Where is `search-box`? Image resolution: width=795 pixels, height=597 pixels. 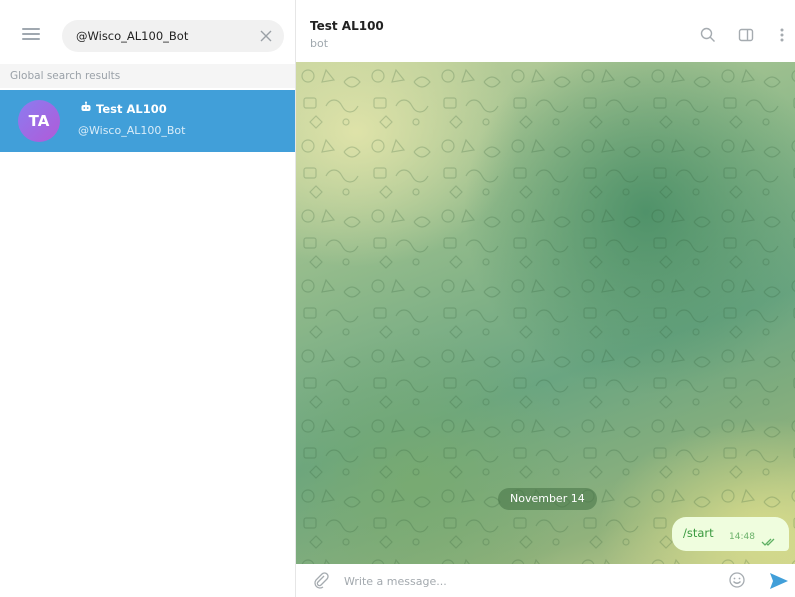
search-box is located at coordinates (173, 36).